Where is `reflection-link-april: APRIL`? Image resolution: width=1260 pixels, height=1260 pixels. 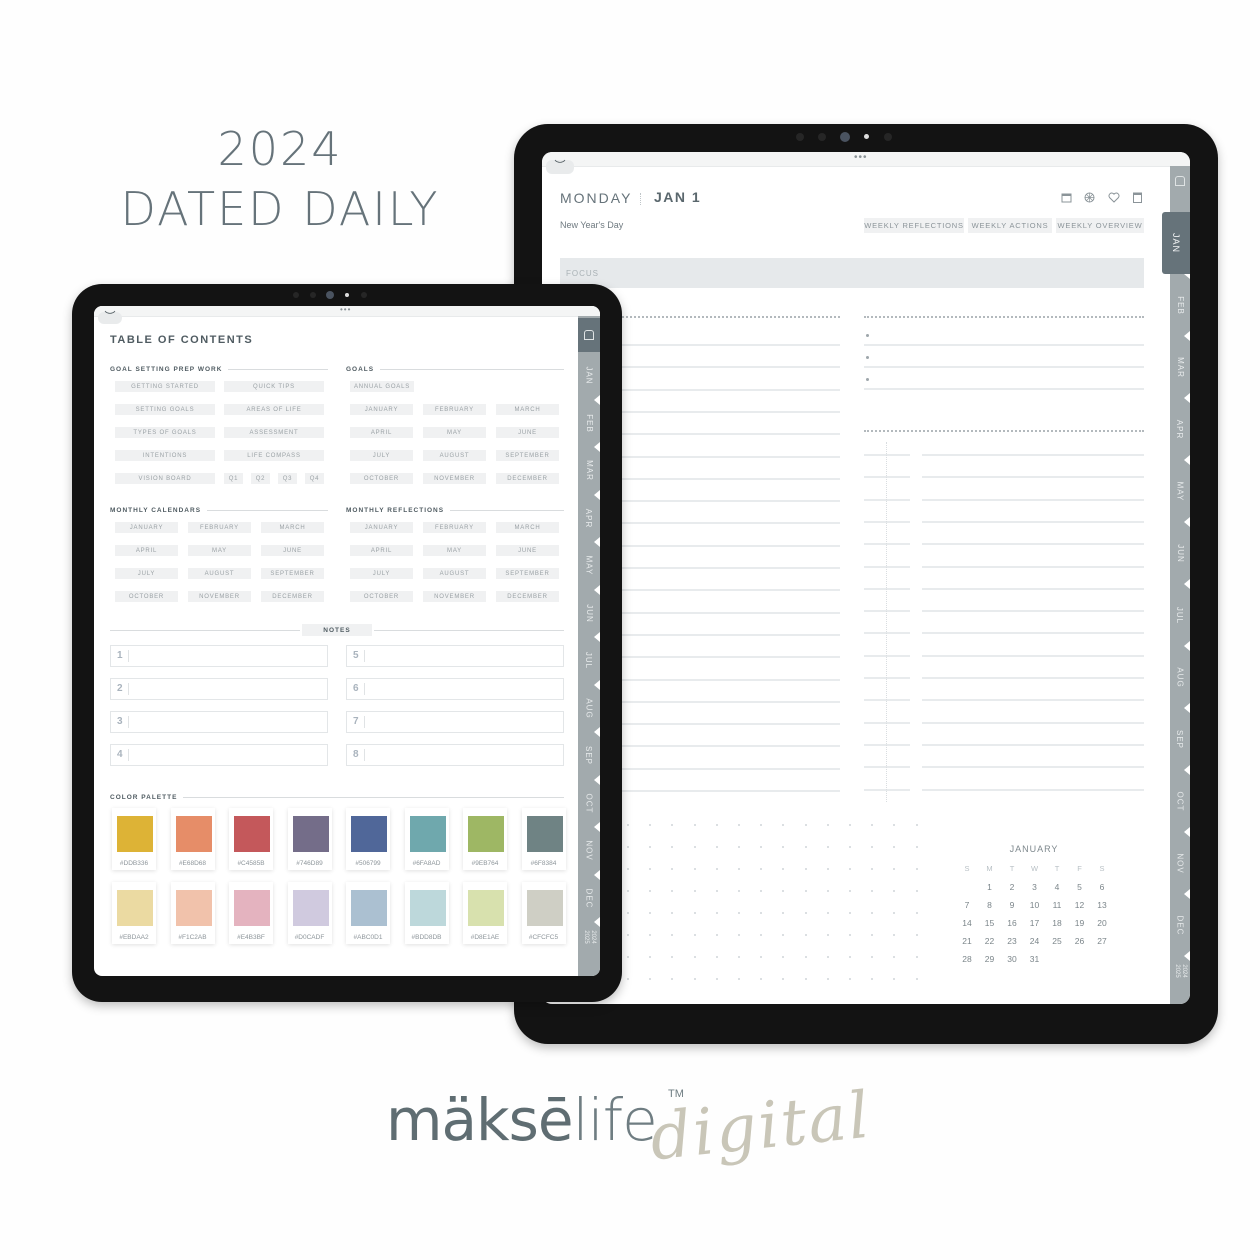
reflection-link-april: APRIL is located at coordinates (381, 550).